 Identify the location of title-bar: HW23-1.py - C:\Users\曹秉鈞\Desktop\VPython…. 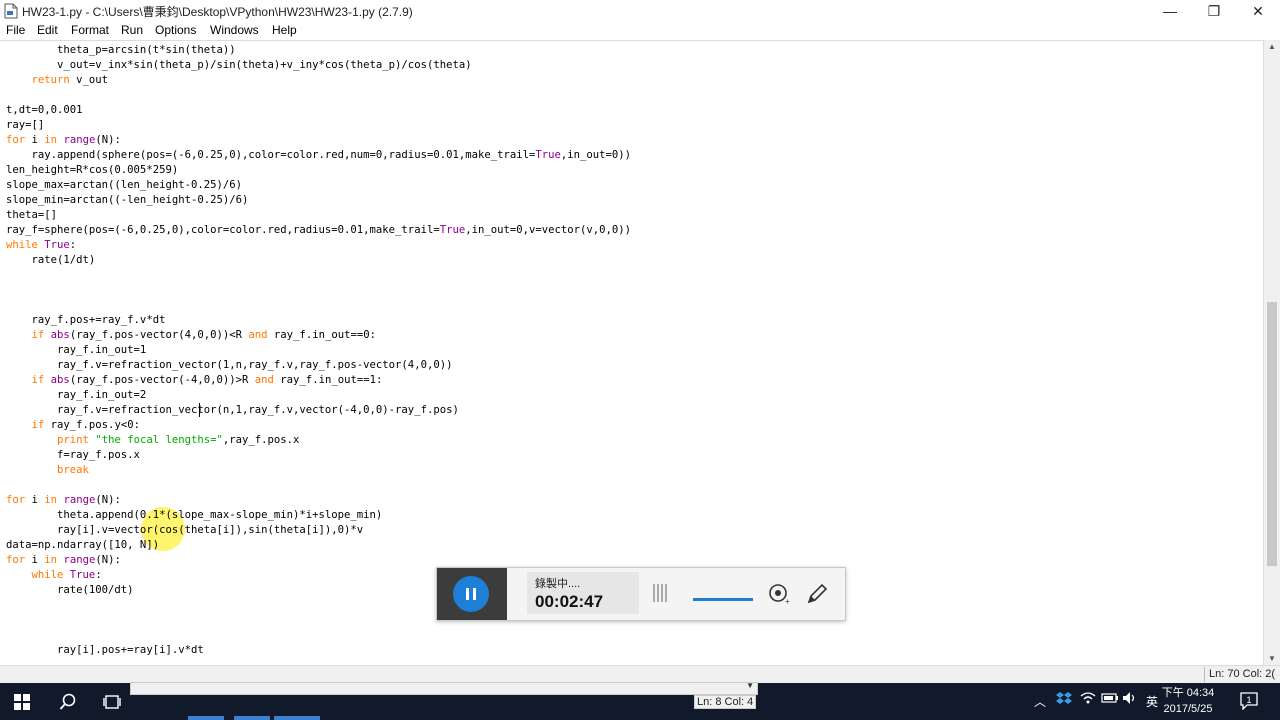
(640, 11).